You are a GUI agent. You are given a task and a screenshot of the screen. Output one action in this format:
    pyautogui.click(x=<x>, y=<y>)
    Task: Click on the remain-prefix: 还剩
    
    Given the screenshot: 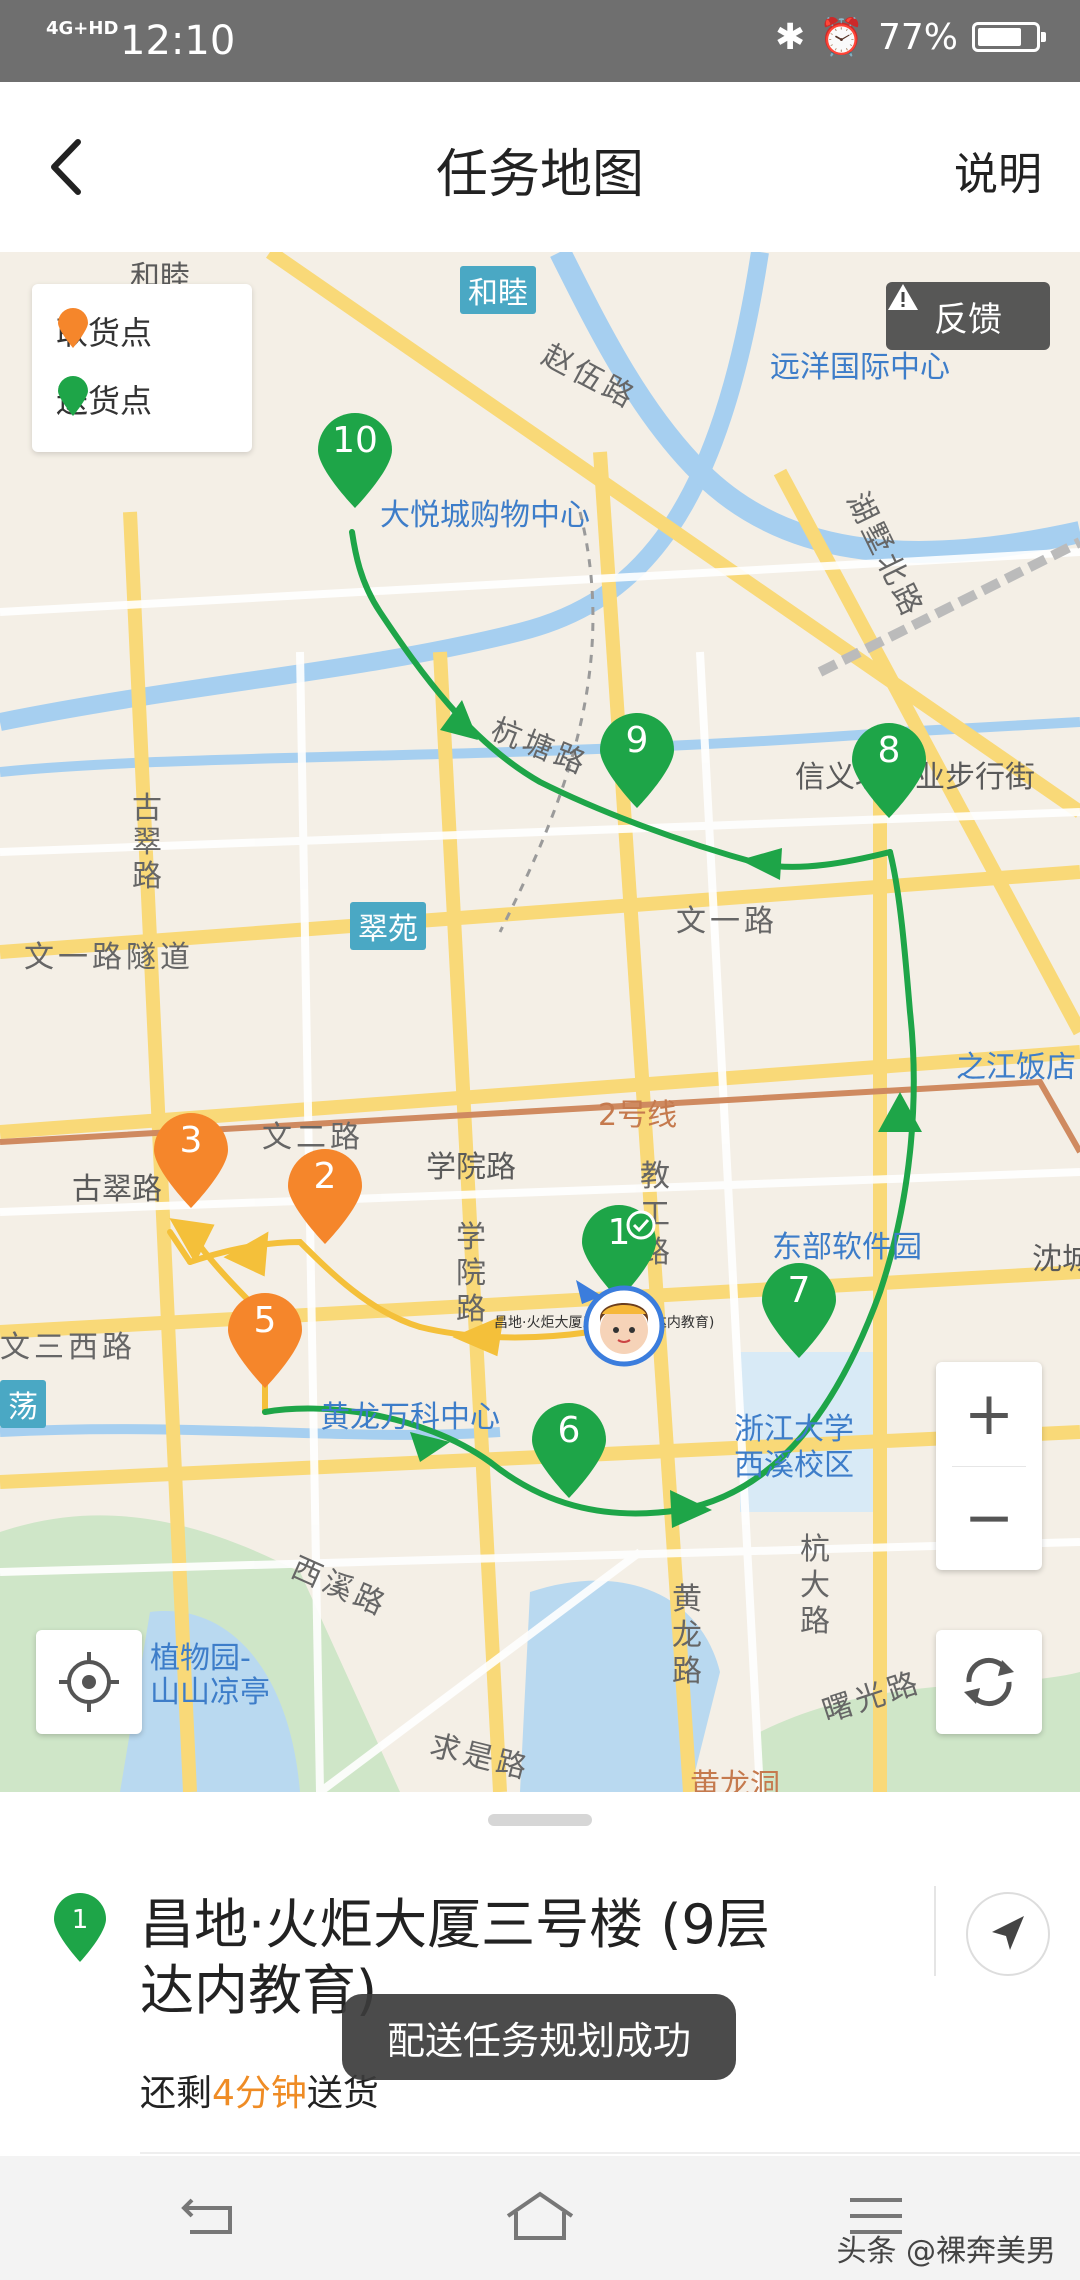 What is the action you would take?
    pyautogui.click(x=176, y=2093)
    